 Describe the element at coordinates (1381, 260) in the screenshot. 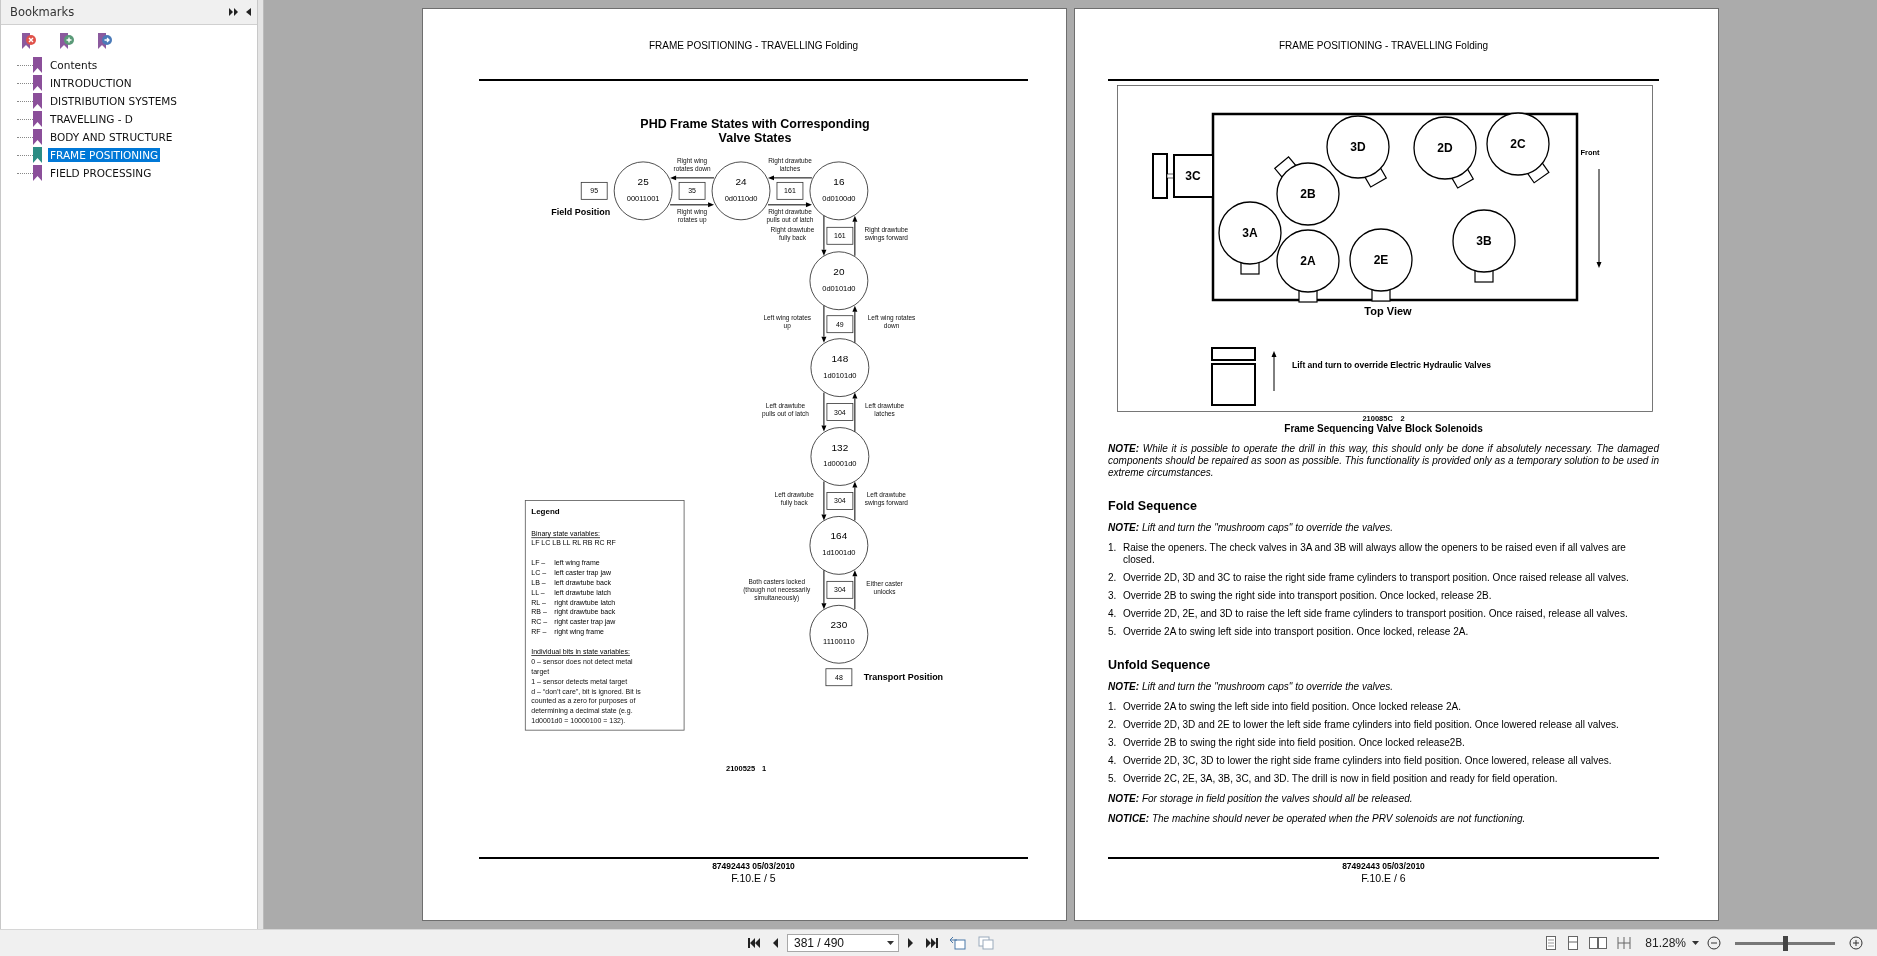

I see `valve-label: 2E` at that location.